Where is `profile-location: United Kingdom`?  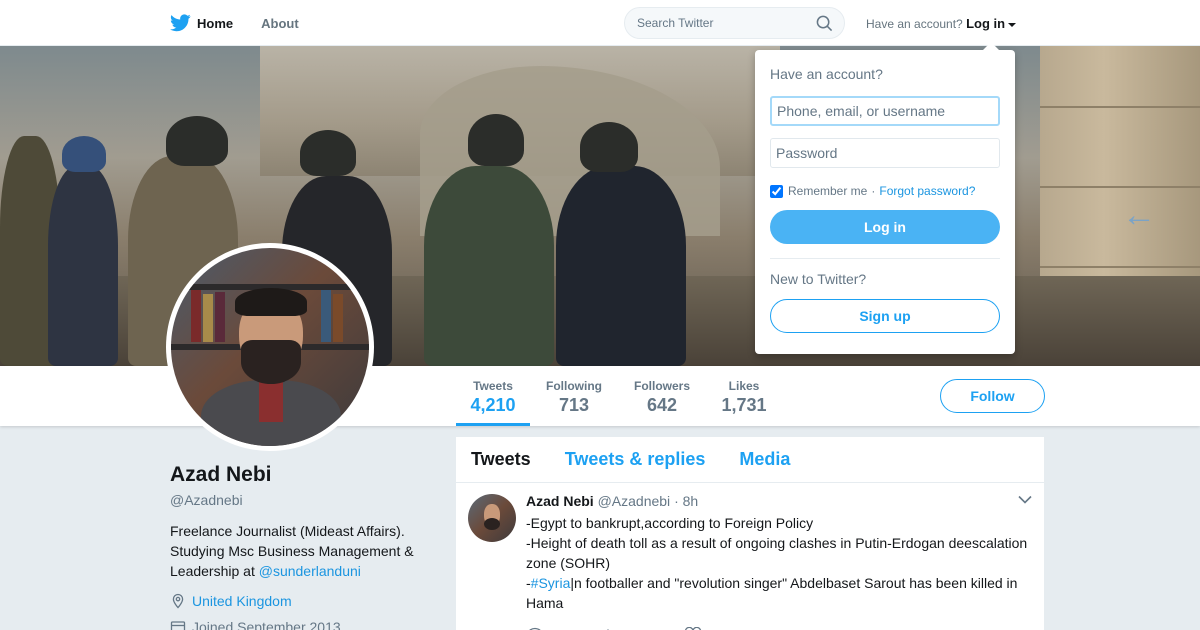
profile-location: United Kingdom is located at coordinates (305, 601).